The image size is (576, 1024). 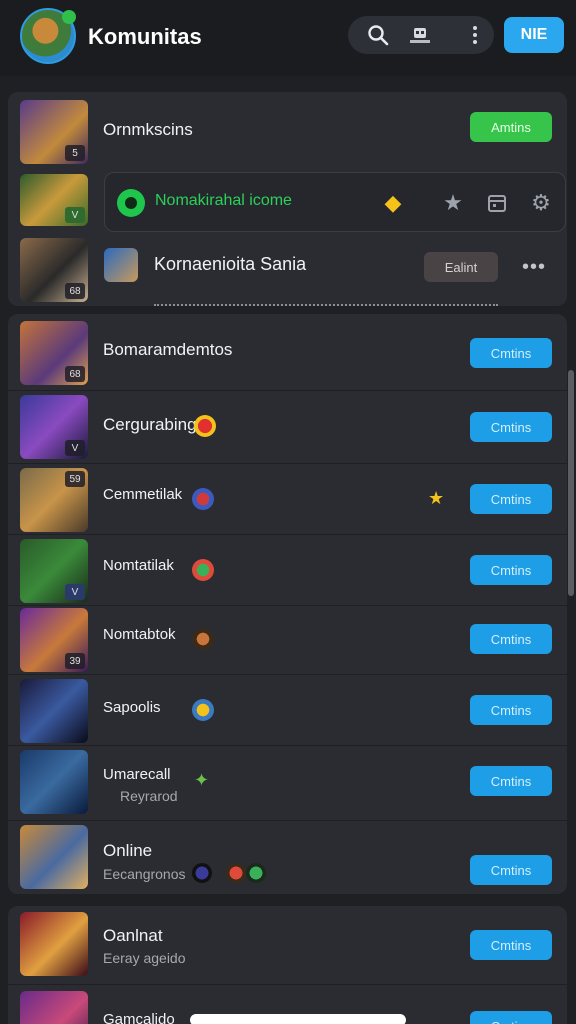 What do you see at coordinates (148, 129) in the screenshot?
I see `item-title: Ornmkscins` at bounding box center [148, 129].